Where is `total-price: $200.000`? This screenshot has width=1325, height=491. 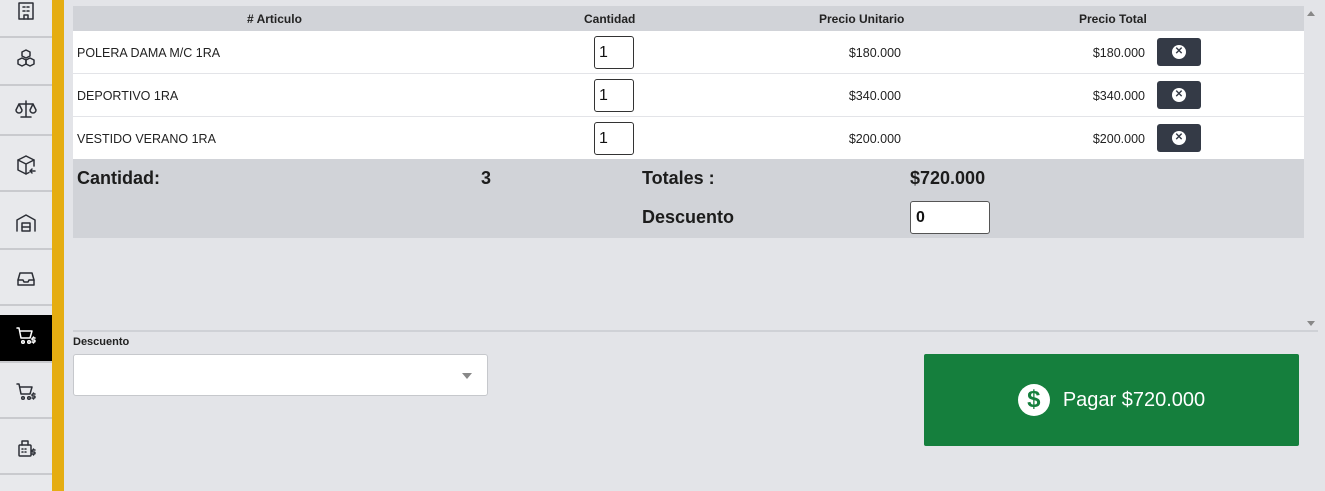
total-price: $200.000 is located at coordinates (1118, 139).